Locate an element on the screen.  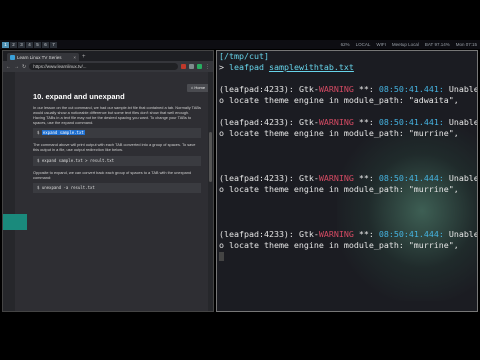
tab-close-icon: × is located at coordinates (74, 57).